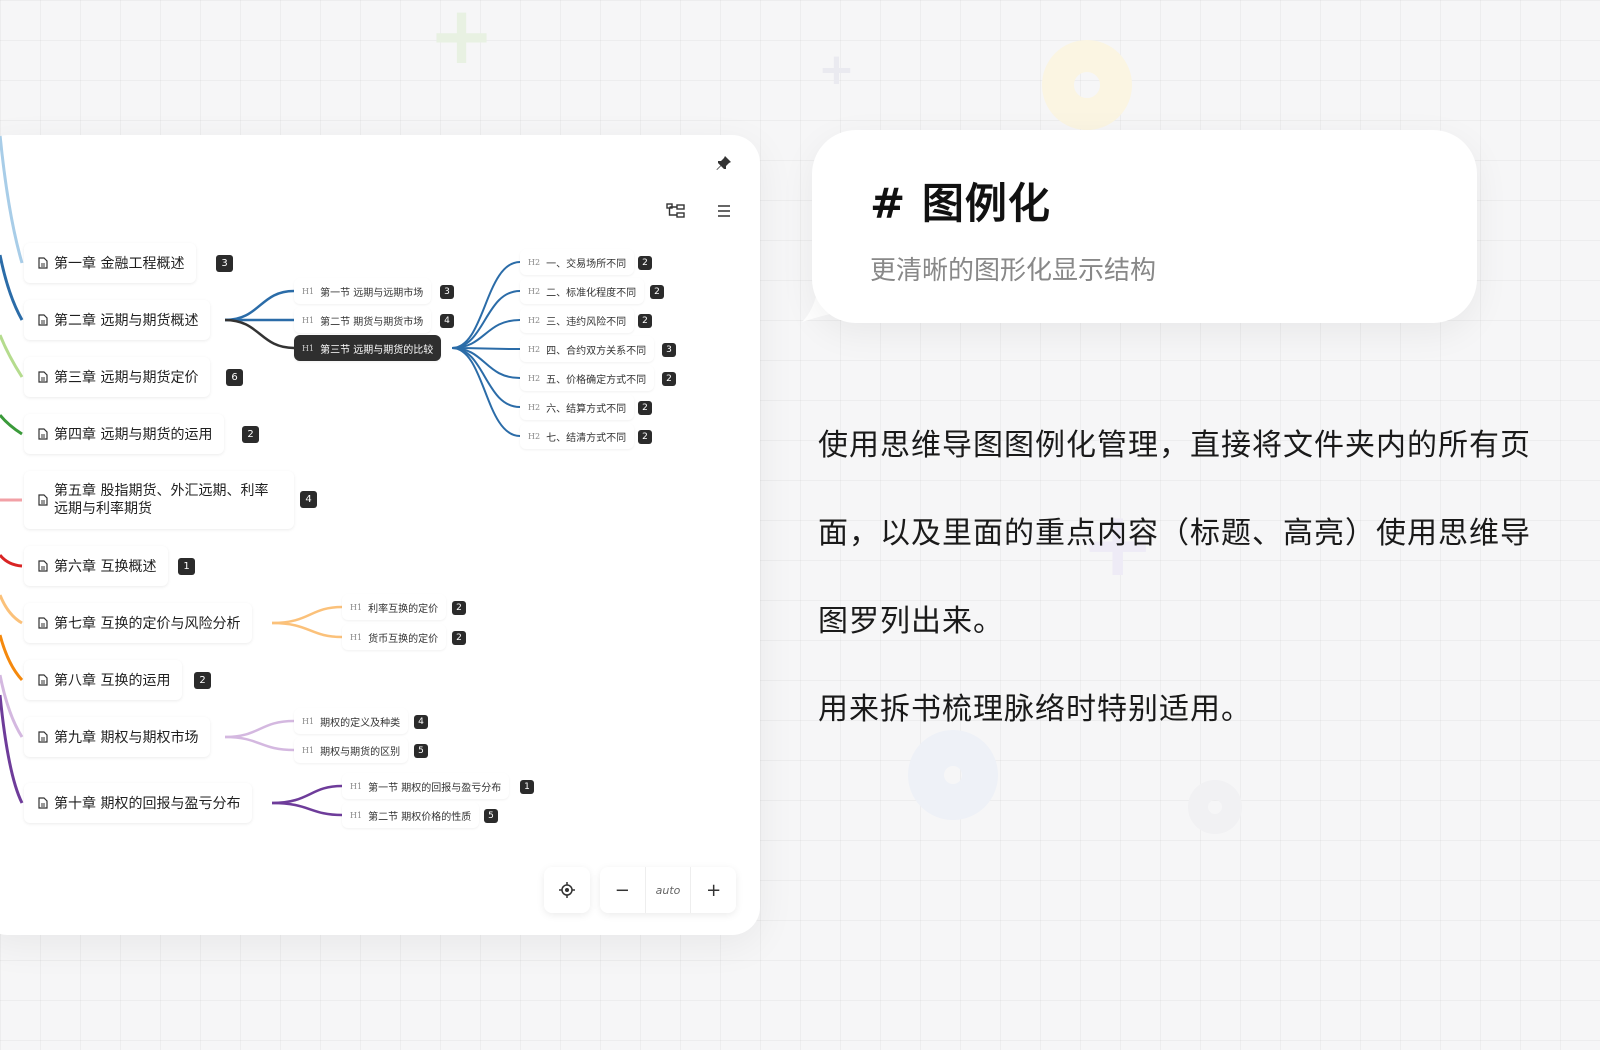 This screenshot has height=1050, width=1600. Describe the element at coordinates (1035, 709) in the screenshot. I see `description-paragraph: 用来拆书梳理脉络时特别适用。` at that location.